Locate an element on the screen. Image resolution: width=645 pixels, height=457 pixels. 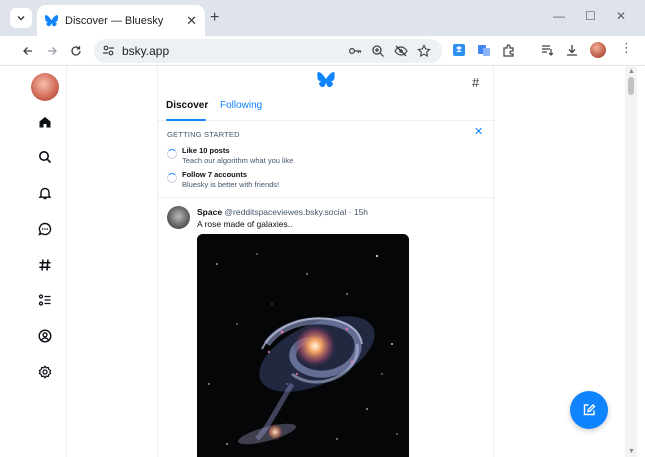
task-title: Follow 7 accounts is located at coordinates (215, 174).